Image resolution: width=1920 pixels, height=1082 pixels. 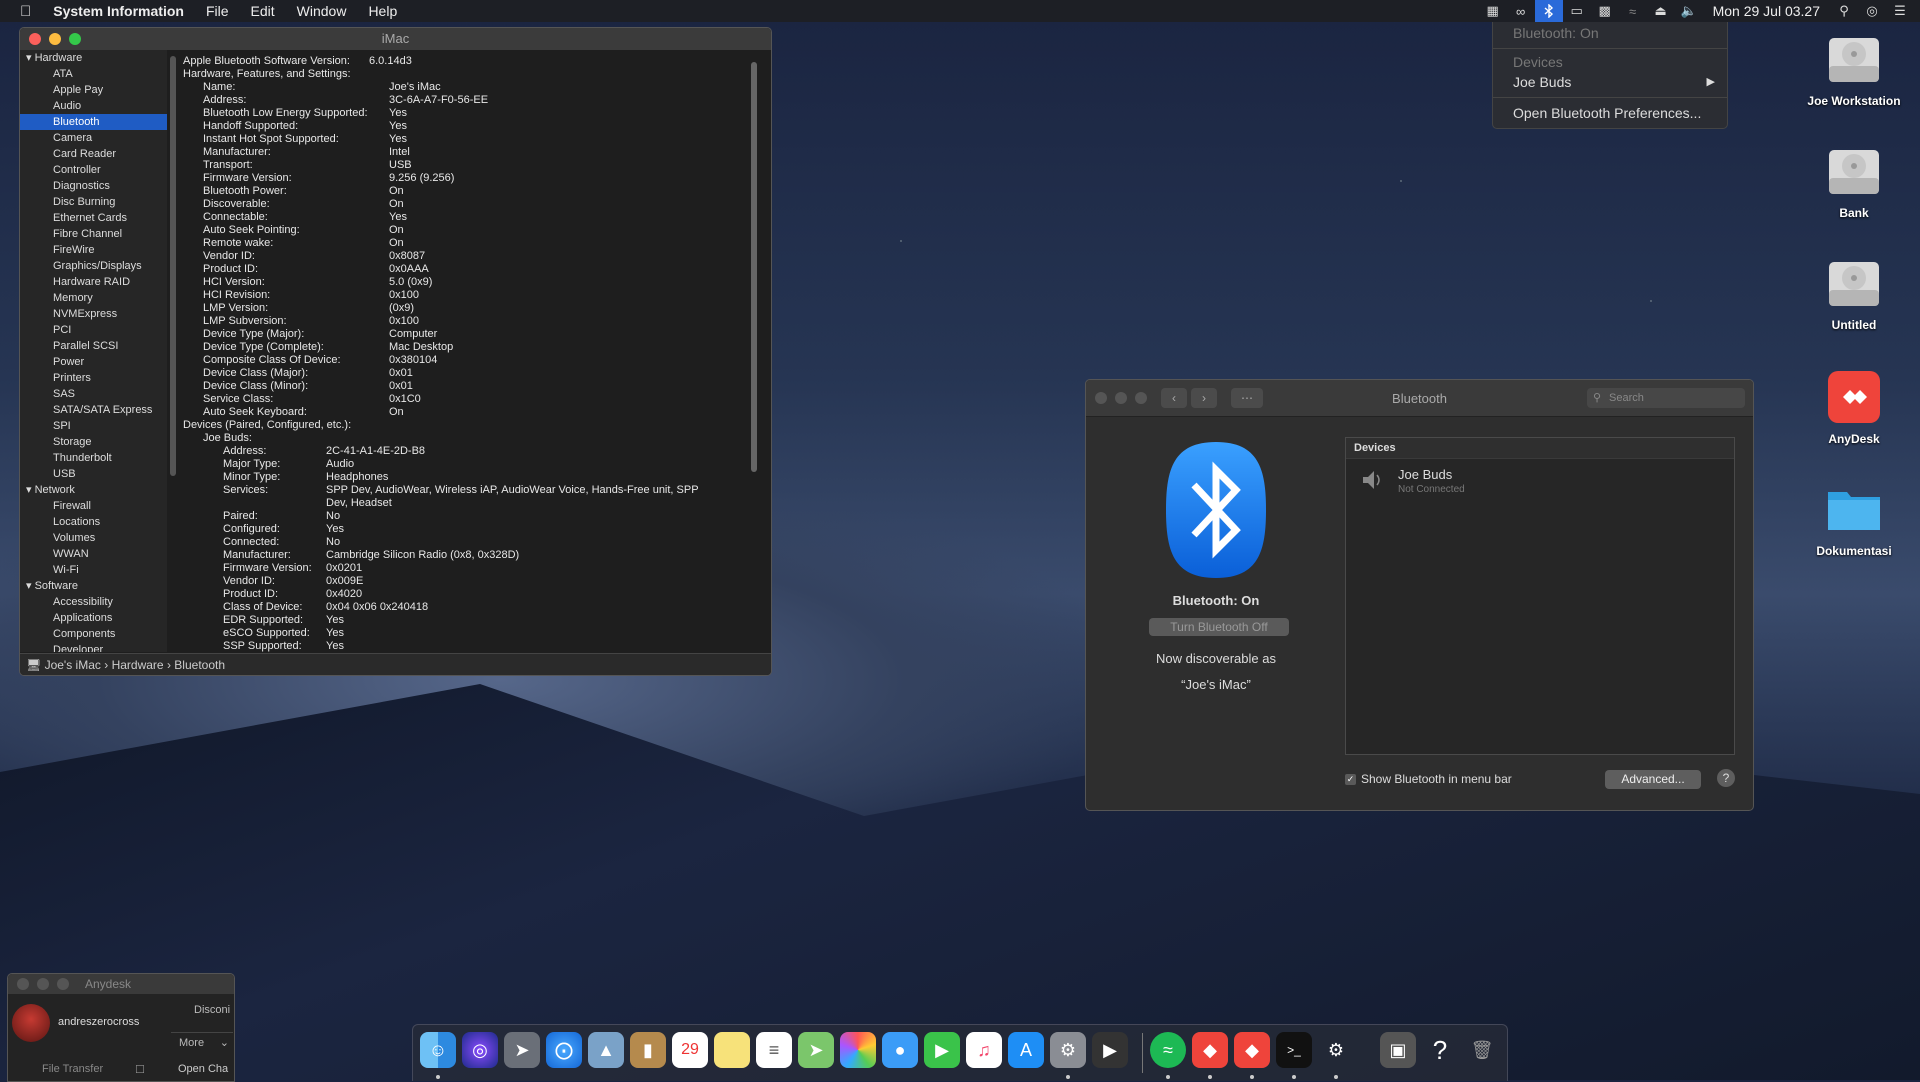 I want to click on path-computer: Joe's iMac, so click(x=73, y=665).